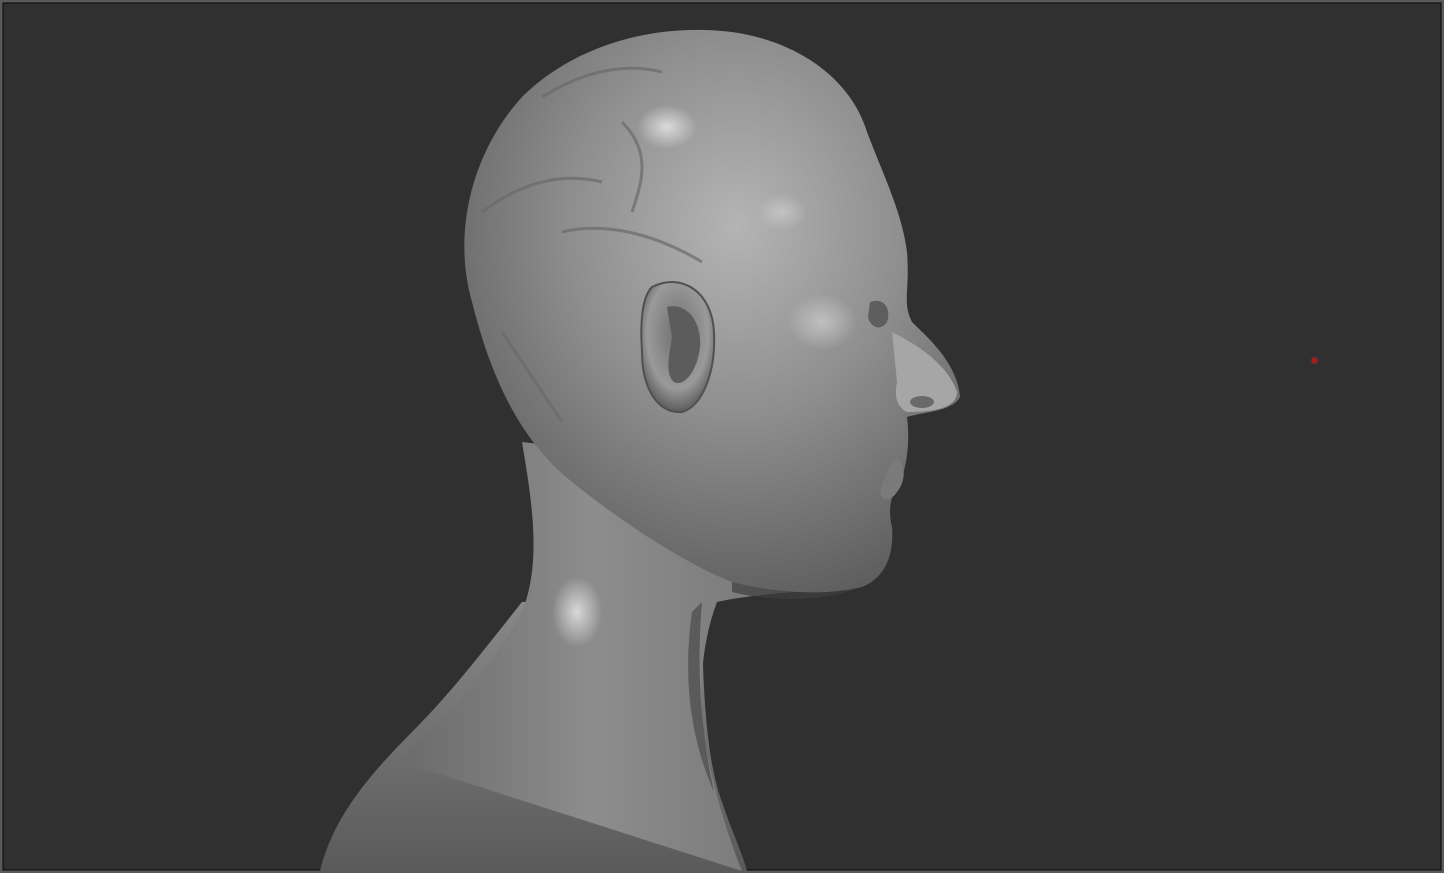  What do you see at coordinates (1314, 360) in the screenshot?
I see `pivot-point-icon` at bounding box center [1314, 360].